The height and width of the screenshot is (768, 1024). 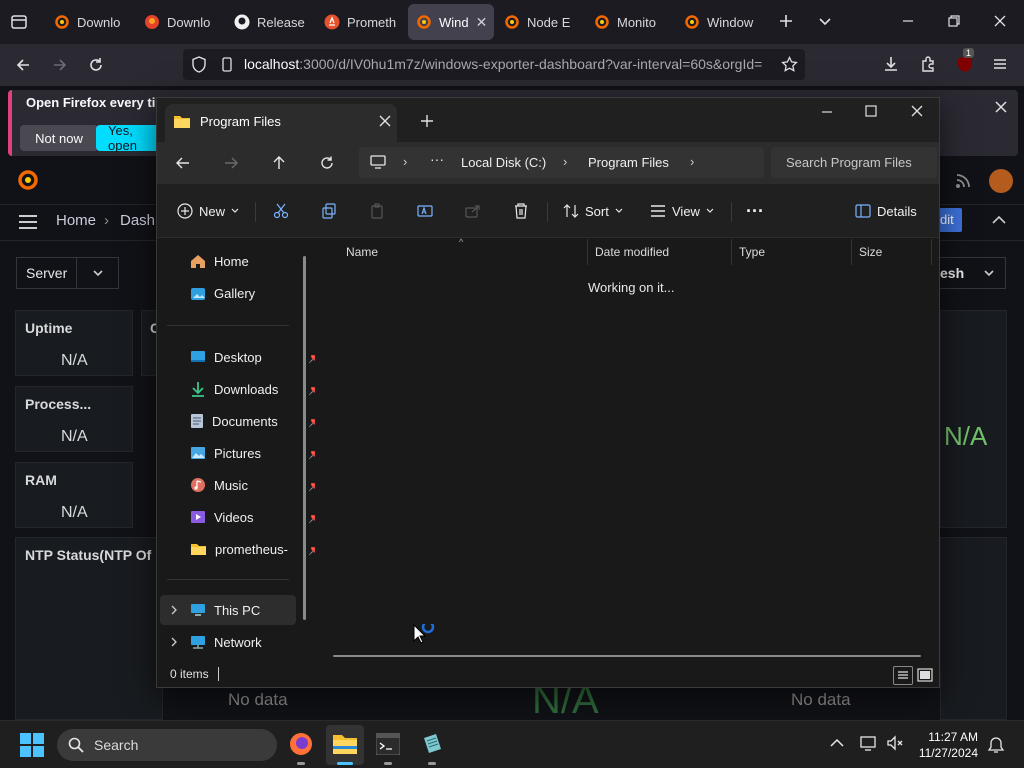 I want to click on tiles-view-toggle, so click(x=925, y=675).